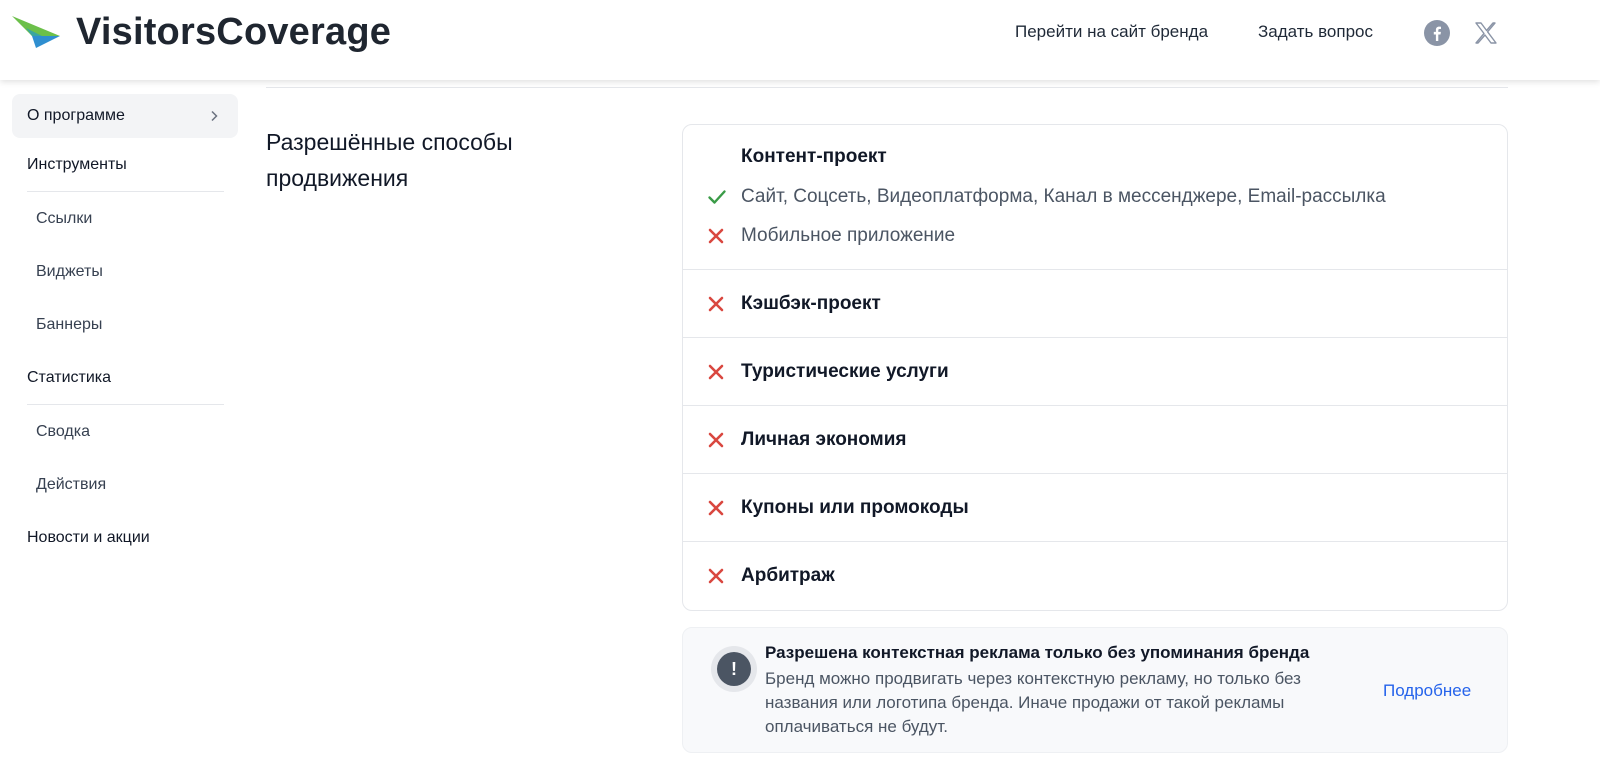  What do you see at coordinates (125, 537) in the screenshot?
I see `sidebar-group-news: Новости и акции` at bounding box center [125, 537].